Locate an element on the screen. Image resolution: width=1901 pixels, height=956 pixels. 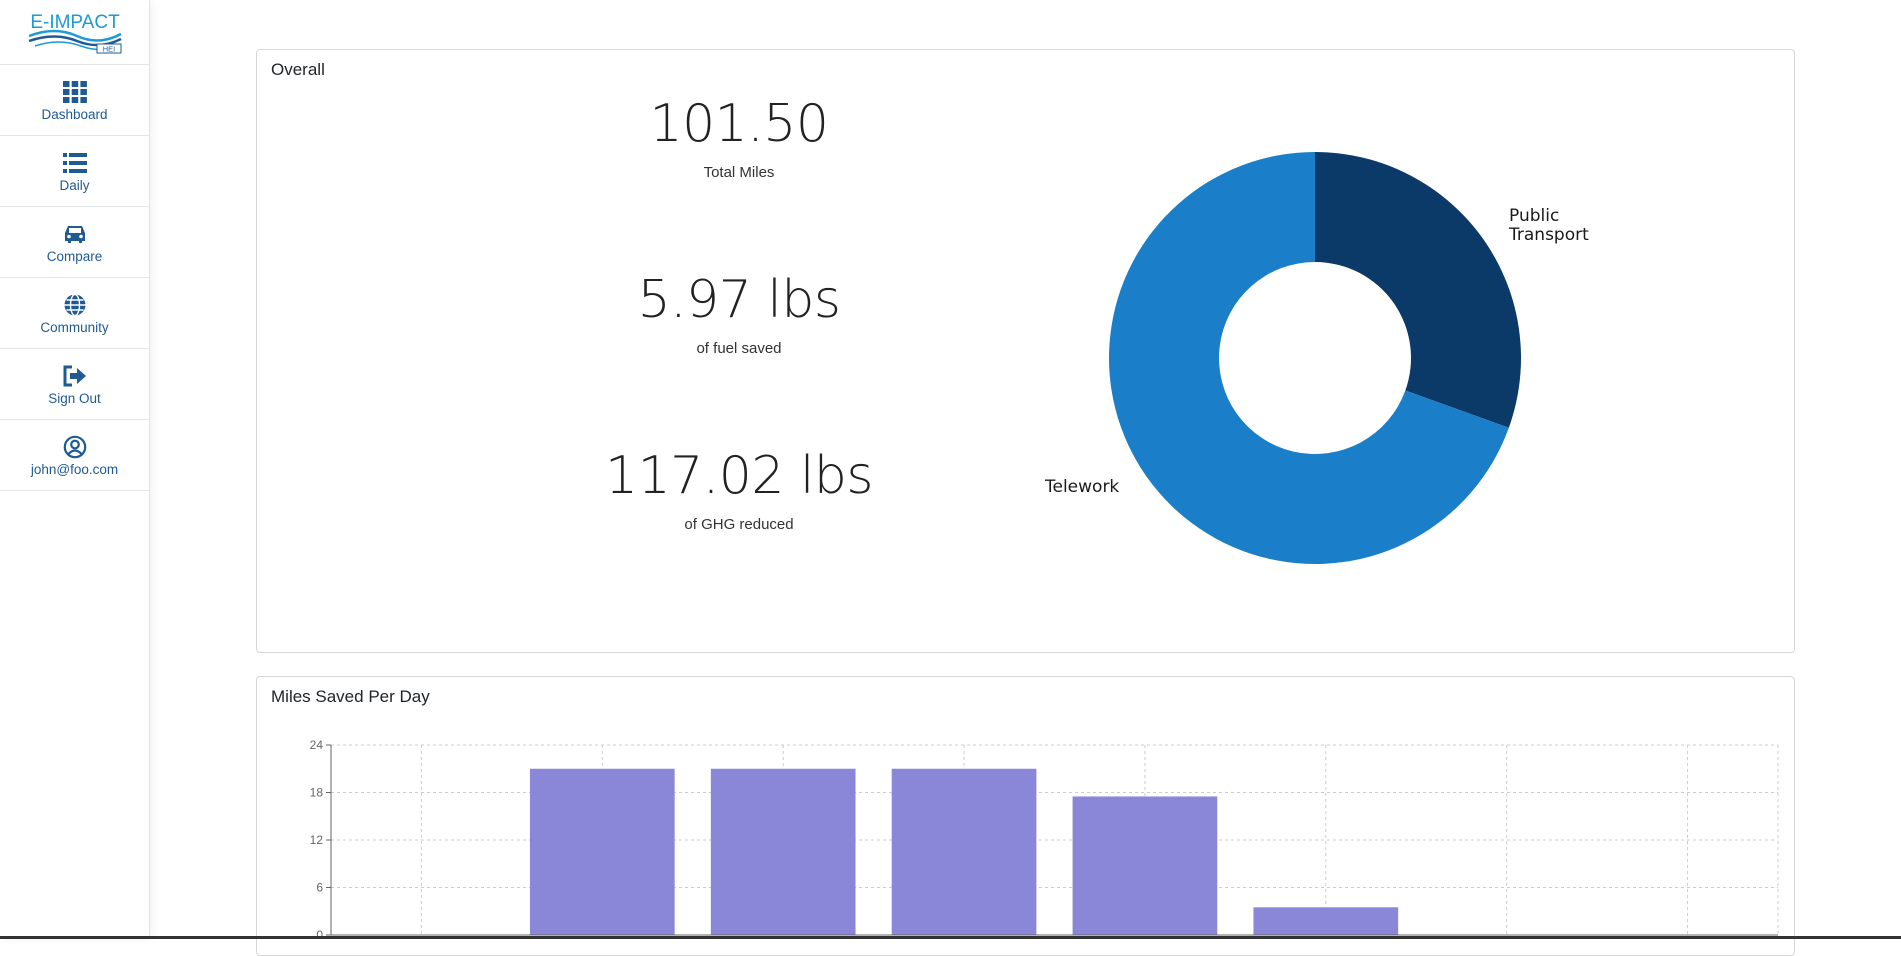
donut-label-line: Transport is located at coordinates (1549, 235).